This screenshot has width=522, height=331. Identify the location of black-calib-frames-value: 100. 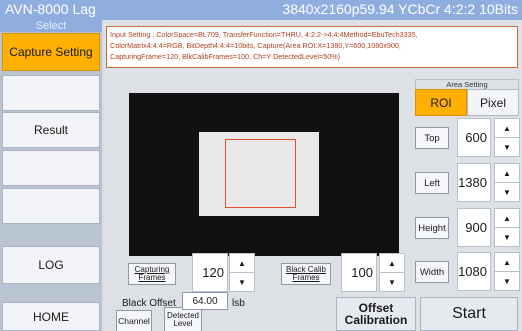
(359, 272).